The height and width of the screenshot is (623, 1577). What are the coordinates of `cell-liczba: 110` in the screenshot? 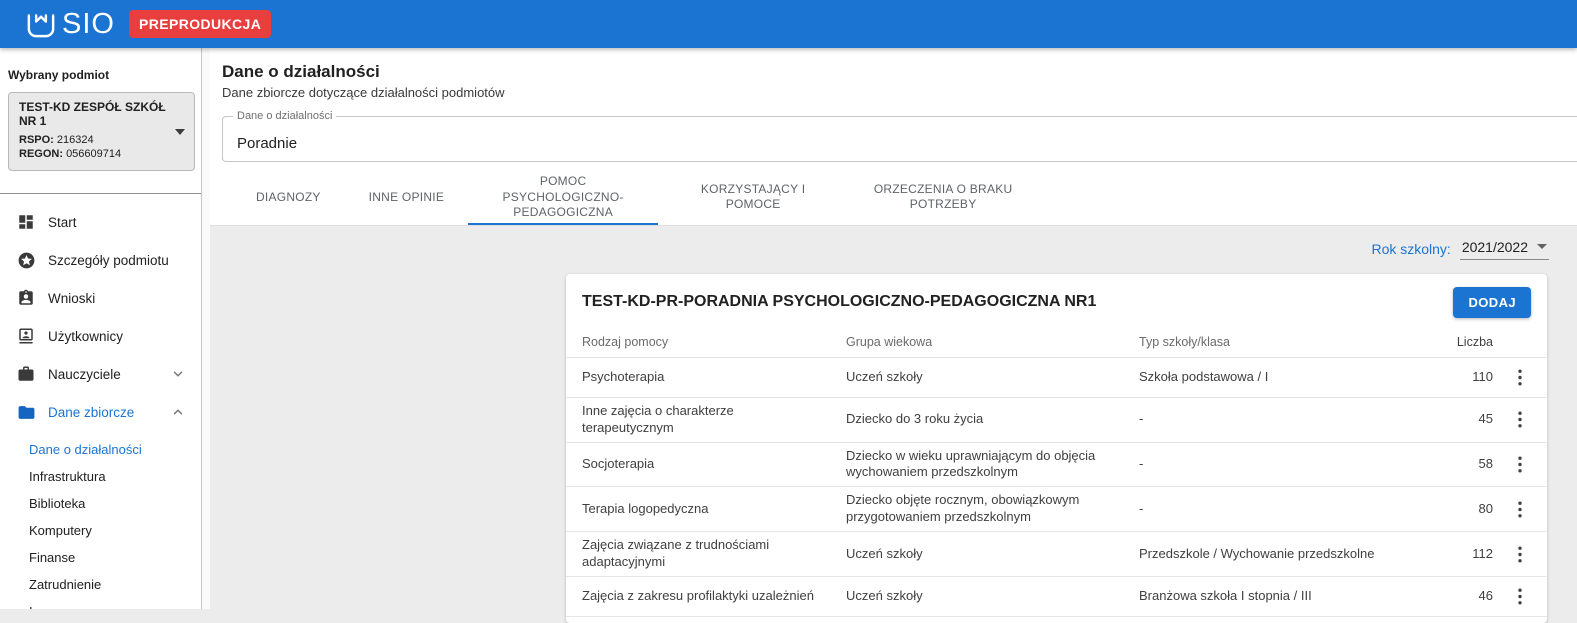 It's located at (1482, 376).